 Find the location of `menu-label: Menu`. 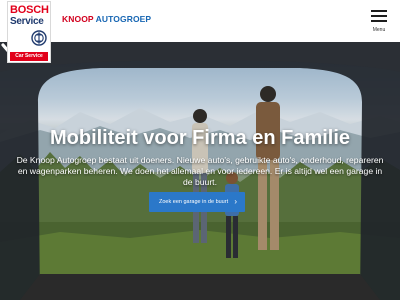

menu-label: Menu is located at coordinates (379, 30).